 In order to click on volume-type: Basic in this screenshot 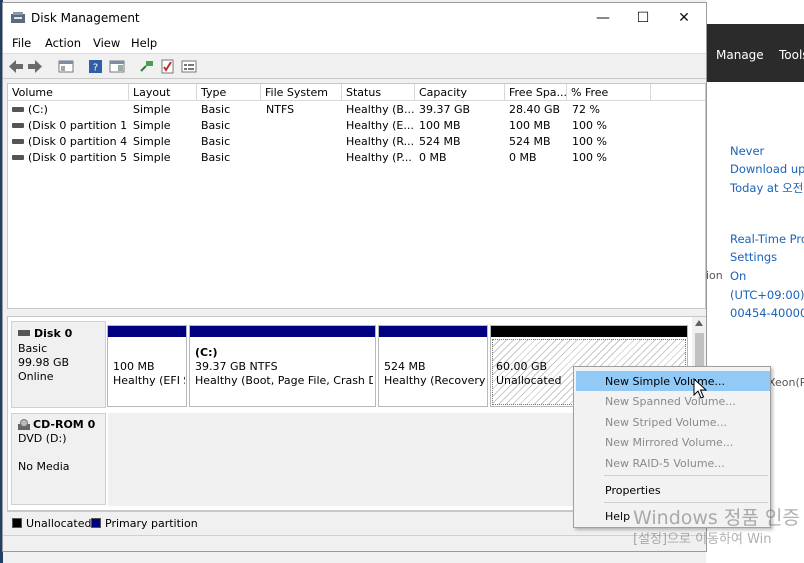, I will do `click(216, 141)`.